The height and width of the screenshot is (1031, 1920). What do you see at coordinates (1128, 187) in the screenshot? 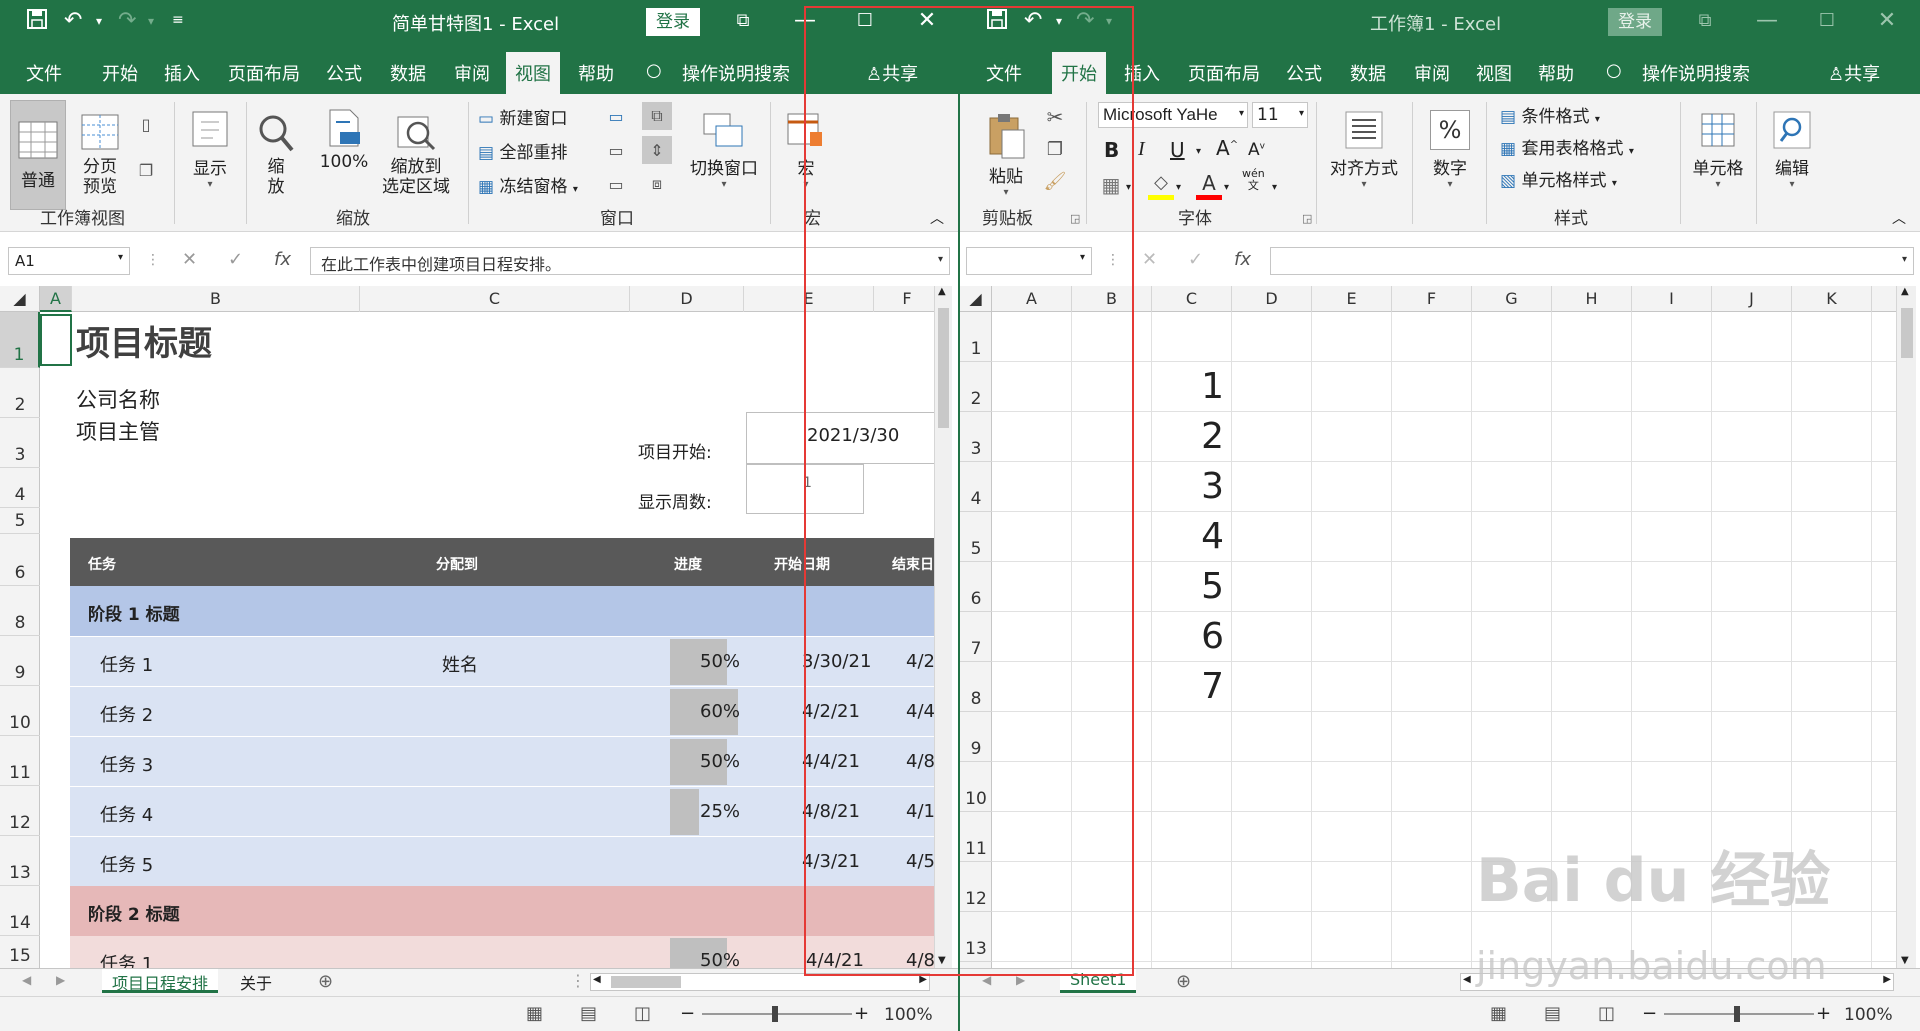
I see `borders-dropdown-icon: ▾` at bounding box center [1128, 187].